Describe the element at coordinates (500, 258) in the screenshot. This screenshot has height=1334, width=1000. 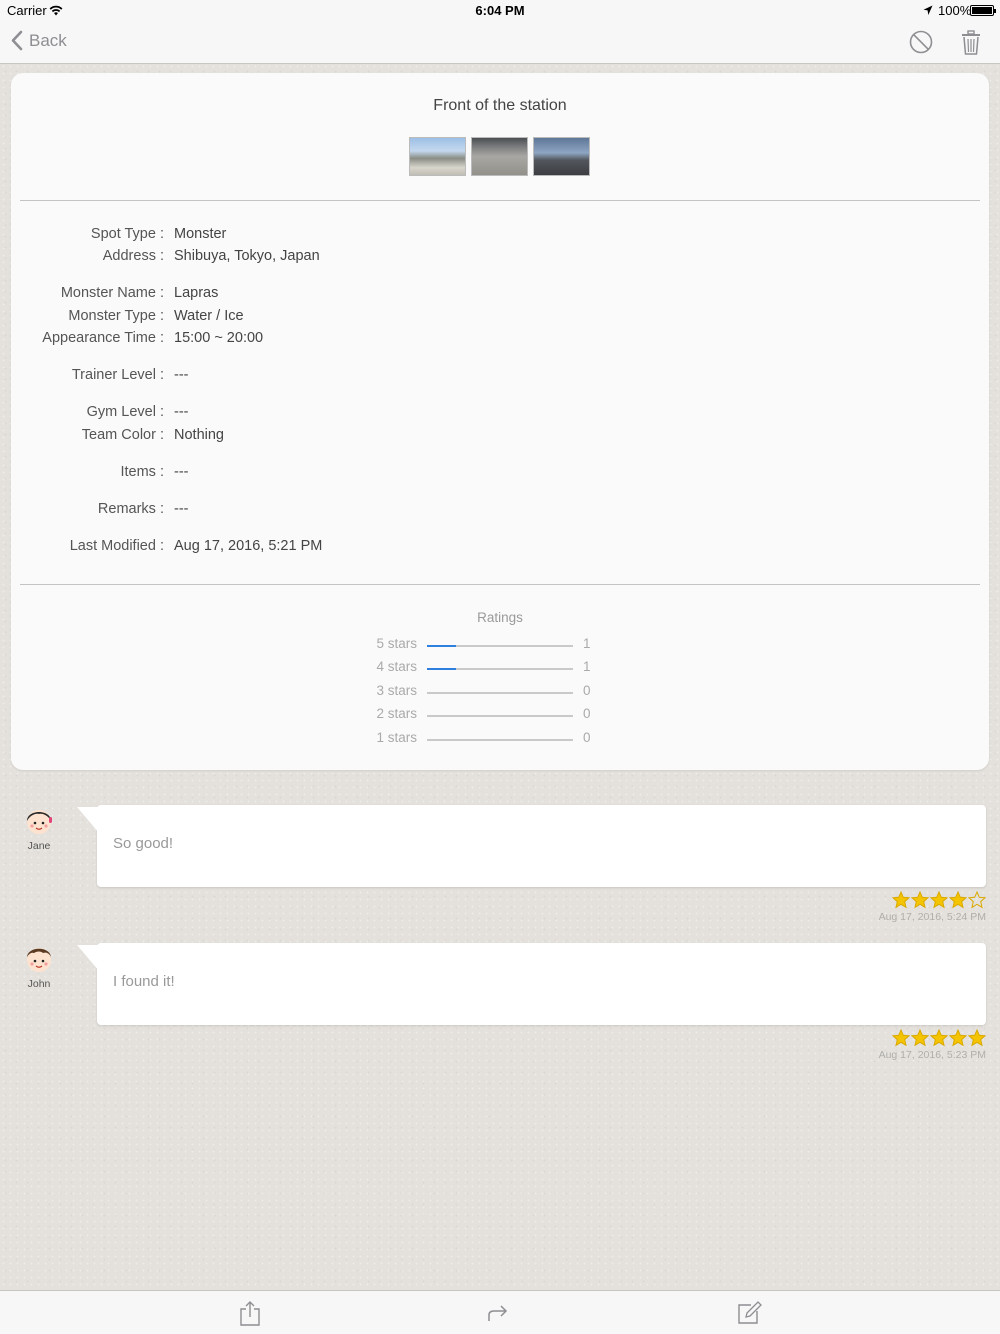
I see `detail-row-address: Address : Shibuya, Tokyo, Japan` at that location.